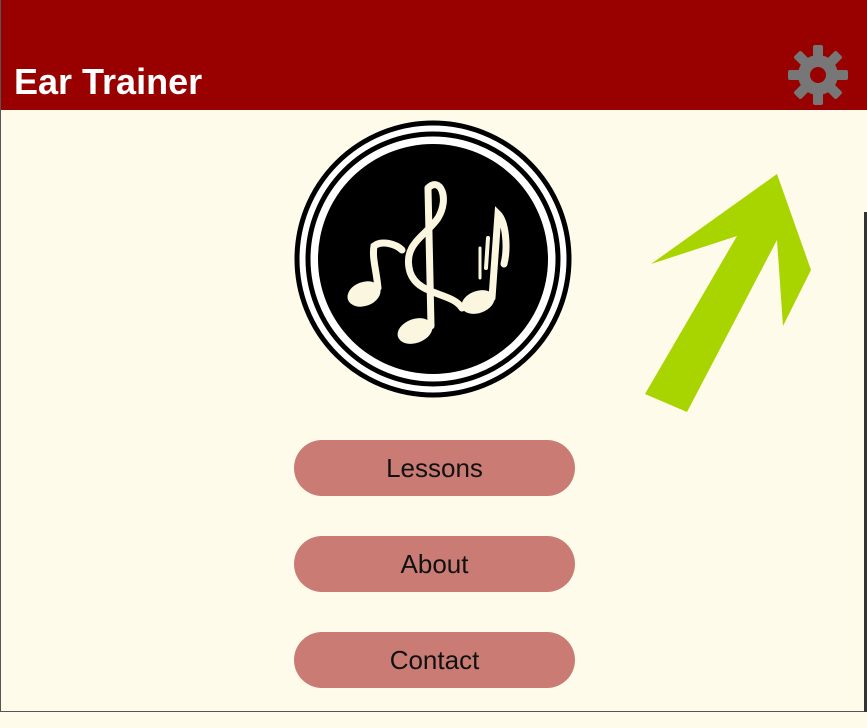  I want to click on arrow-up-right-icon, so click(728, 293).